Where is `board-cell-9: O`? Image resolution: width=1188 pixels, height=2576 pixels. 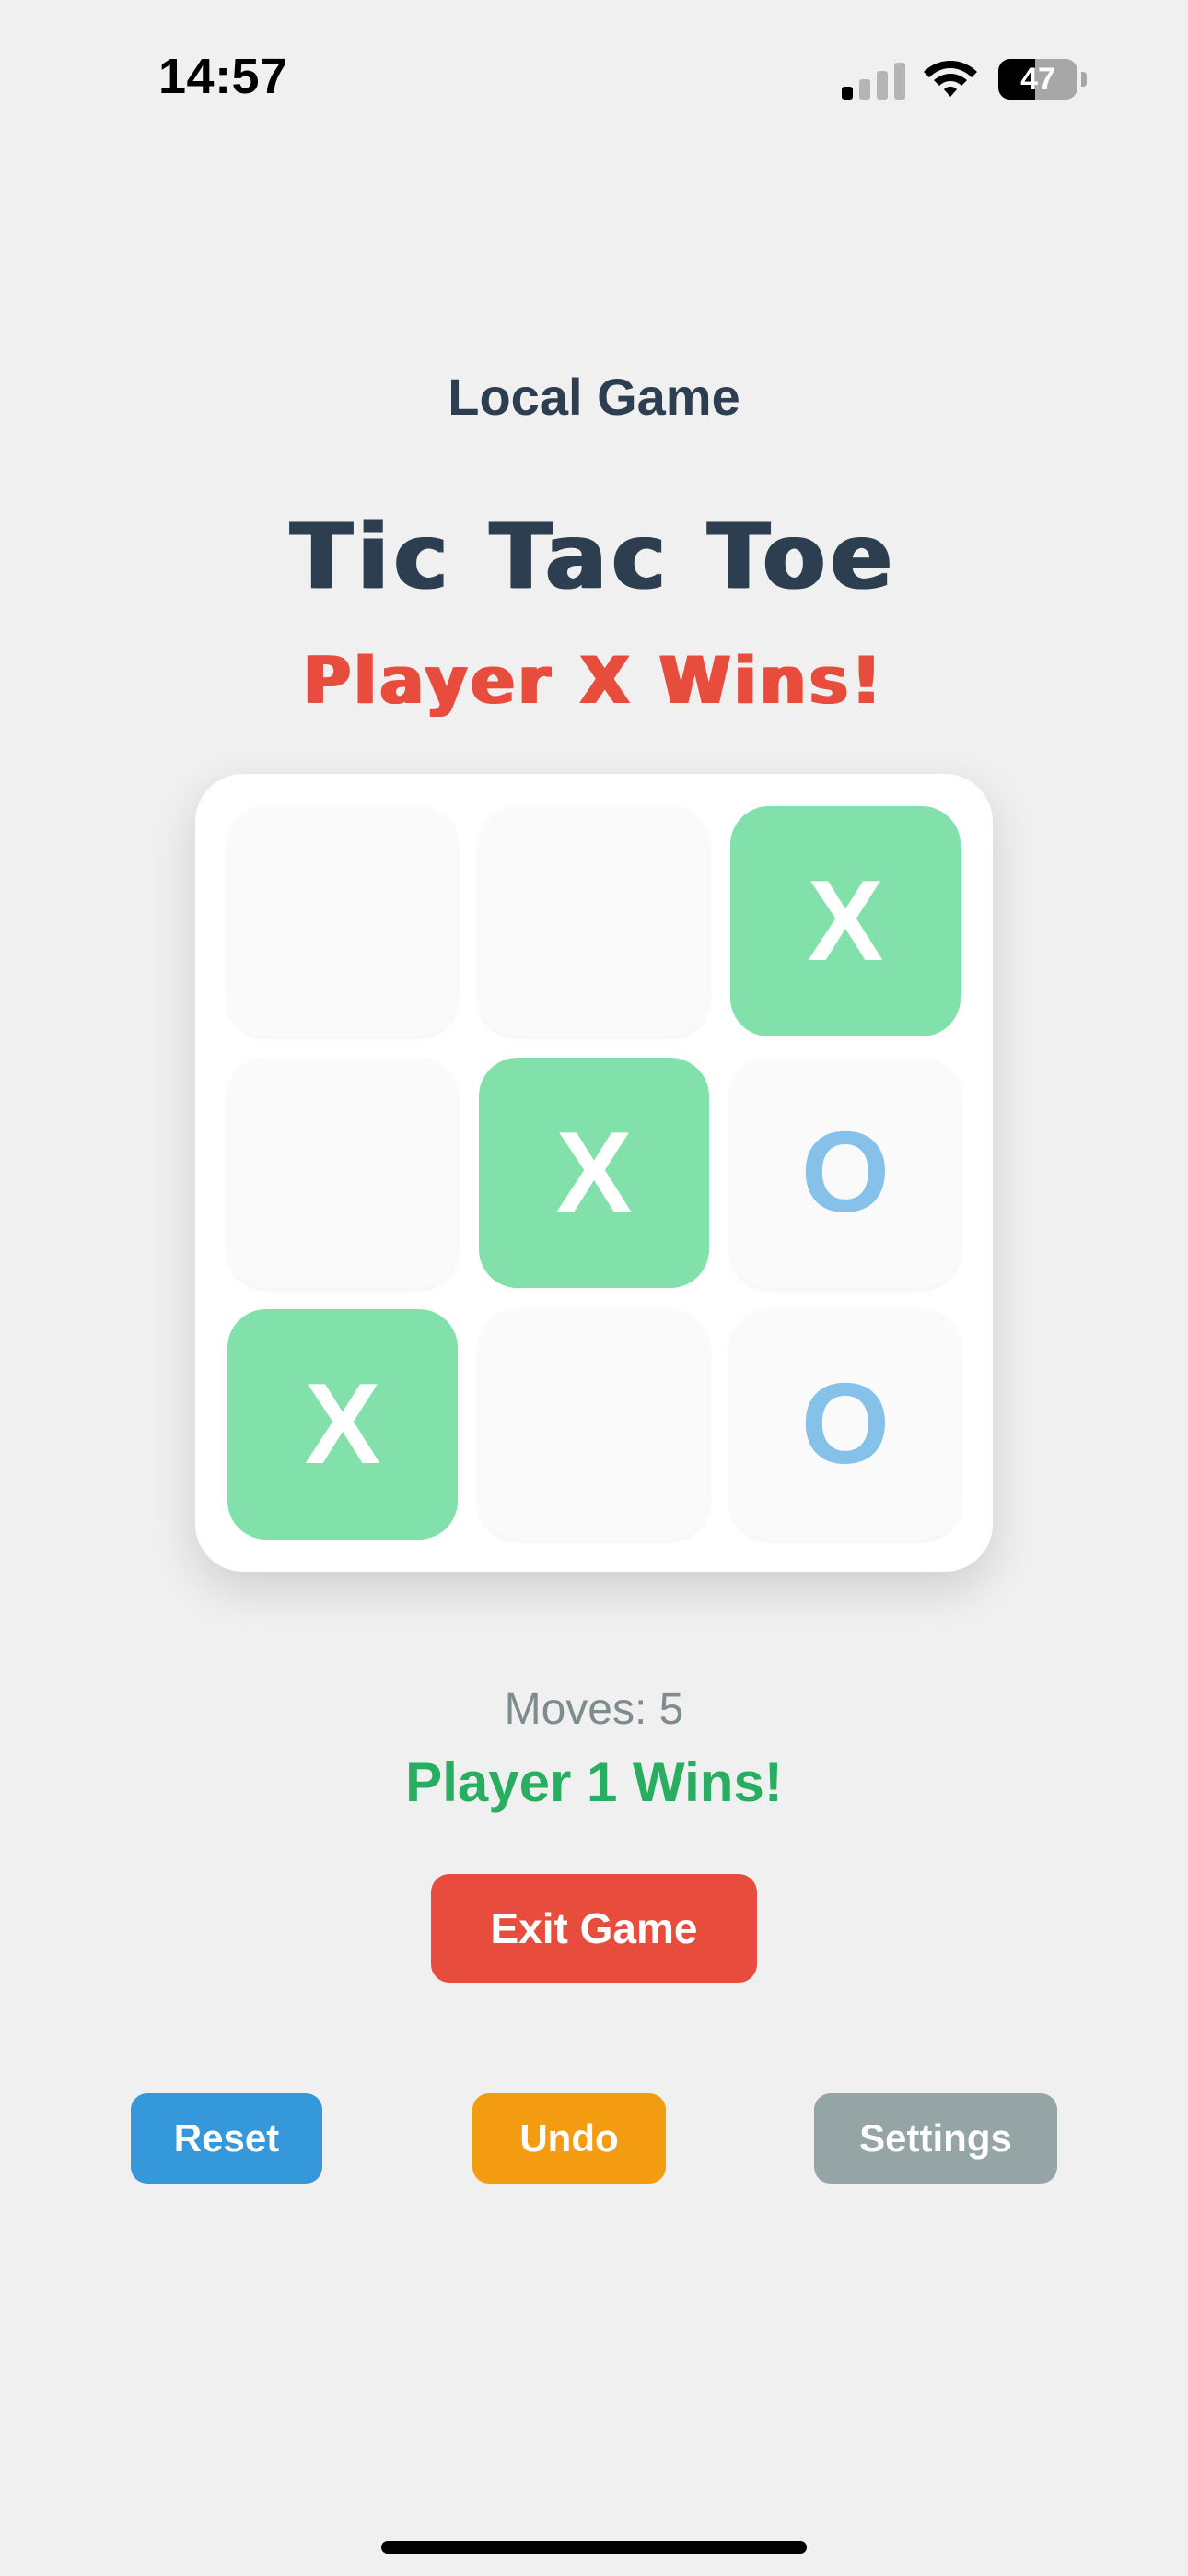
board-cell-9: O is located at coordinates (845, 1424).